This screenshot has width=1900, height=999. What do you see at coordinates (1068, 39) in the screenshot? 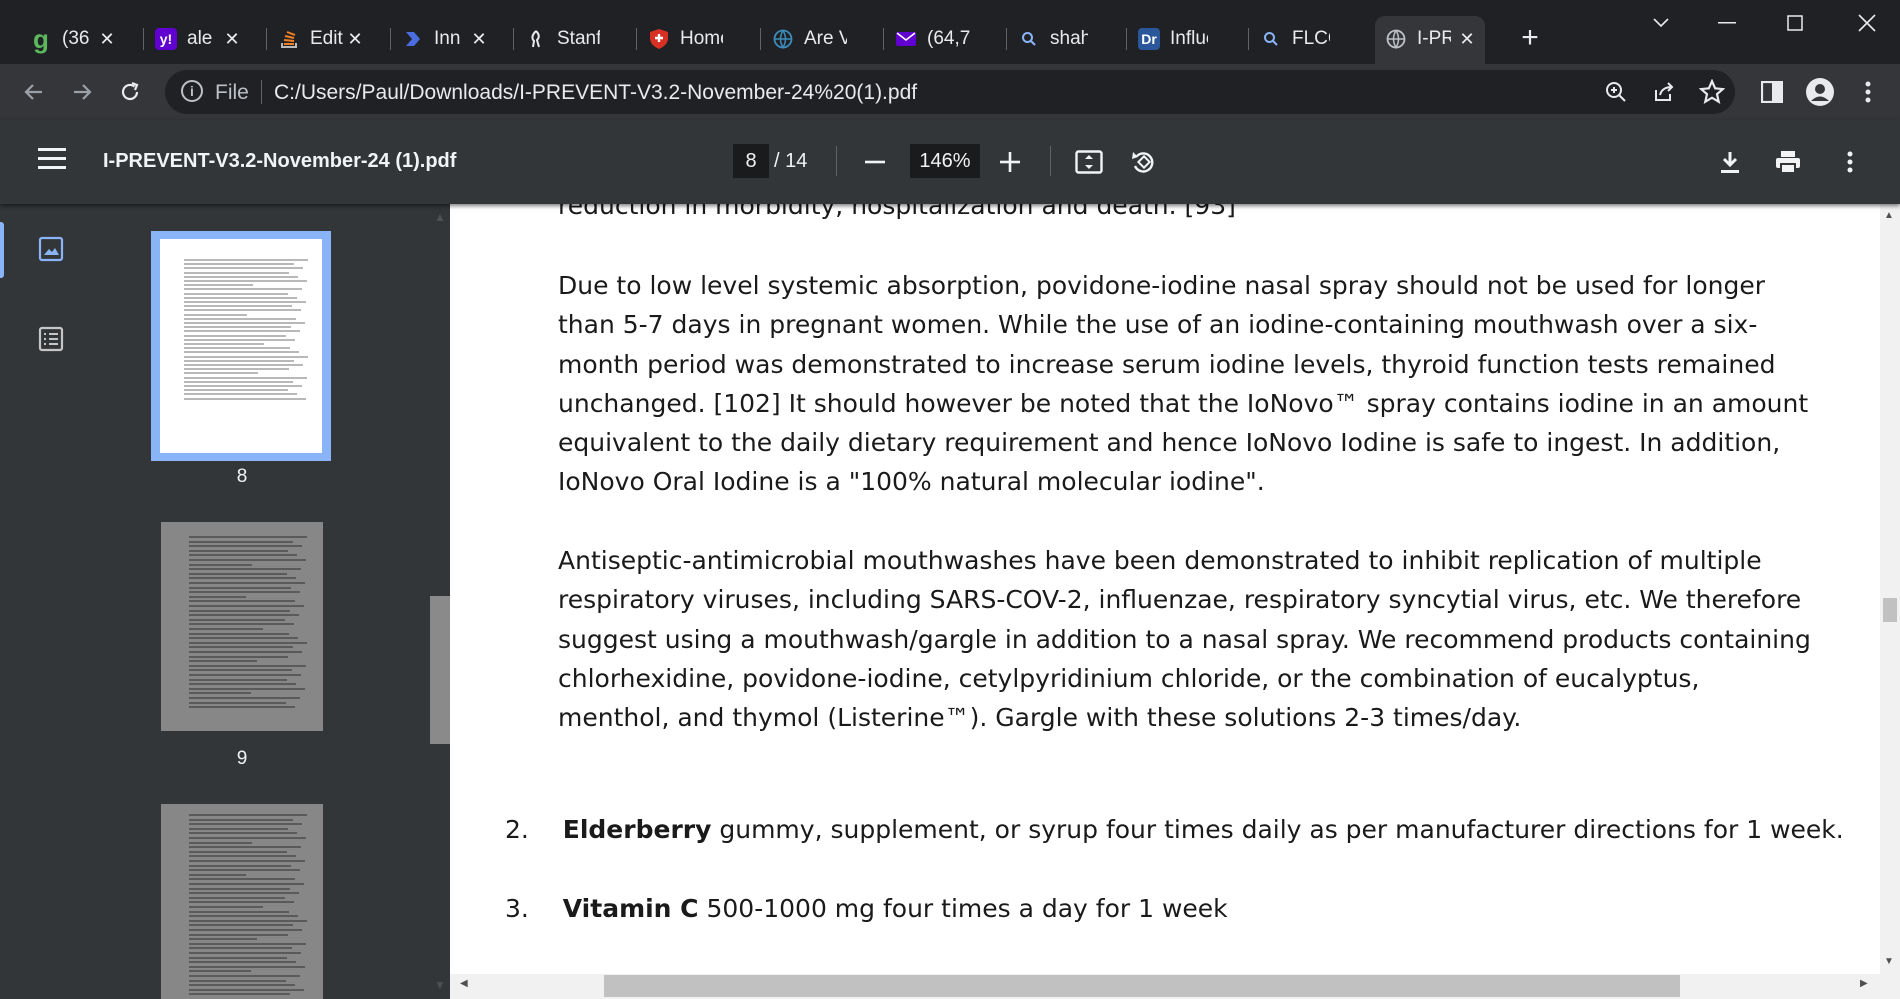
I see `browser-tab: shahin9` at bounding box center [1068, 39].